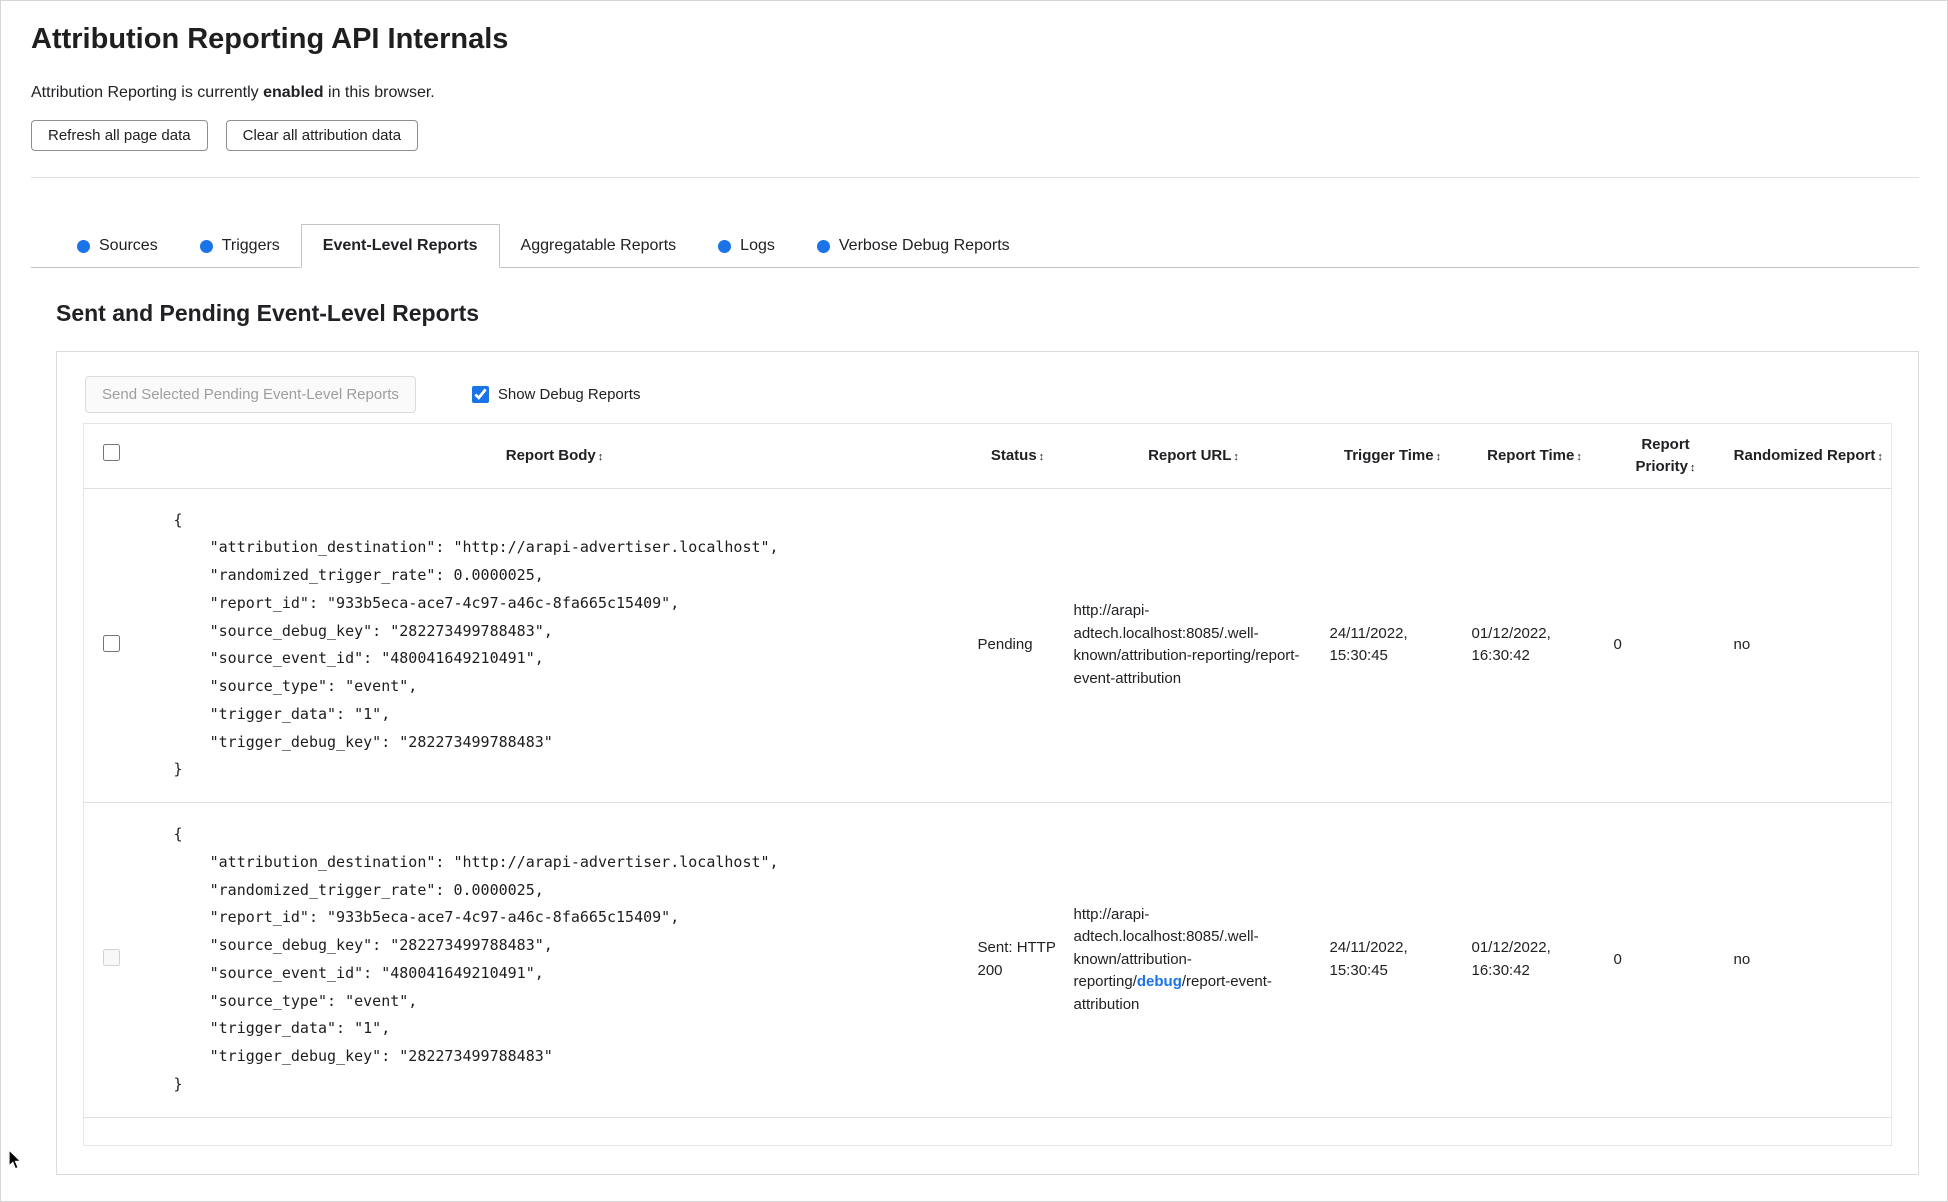 This screenshot has height=1202, width=1948. What do you see at coordinates (569, 394) in the screenshot?
I see `show-debug-label: Show Debug Reports` at bounding box center [569, 394].